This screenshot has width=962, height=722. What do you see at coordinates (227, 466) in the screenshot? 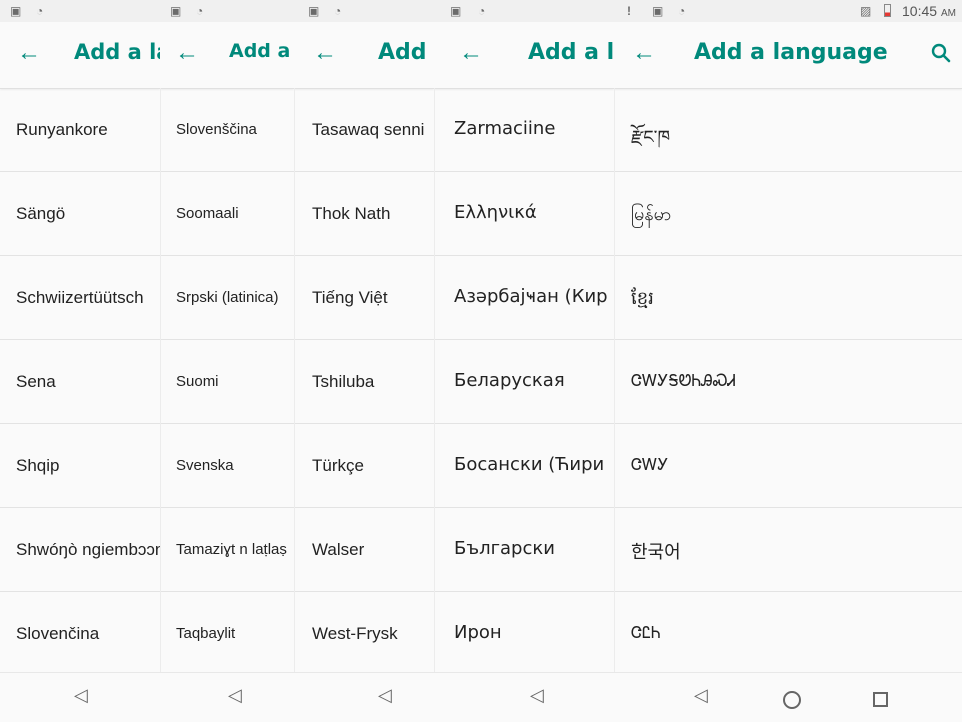
I see `list-item: Svenska` at bounding box center [227, 466].